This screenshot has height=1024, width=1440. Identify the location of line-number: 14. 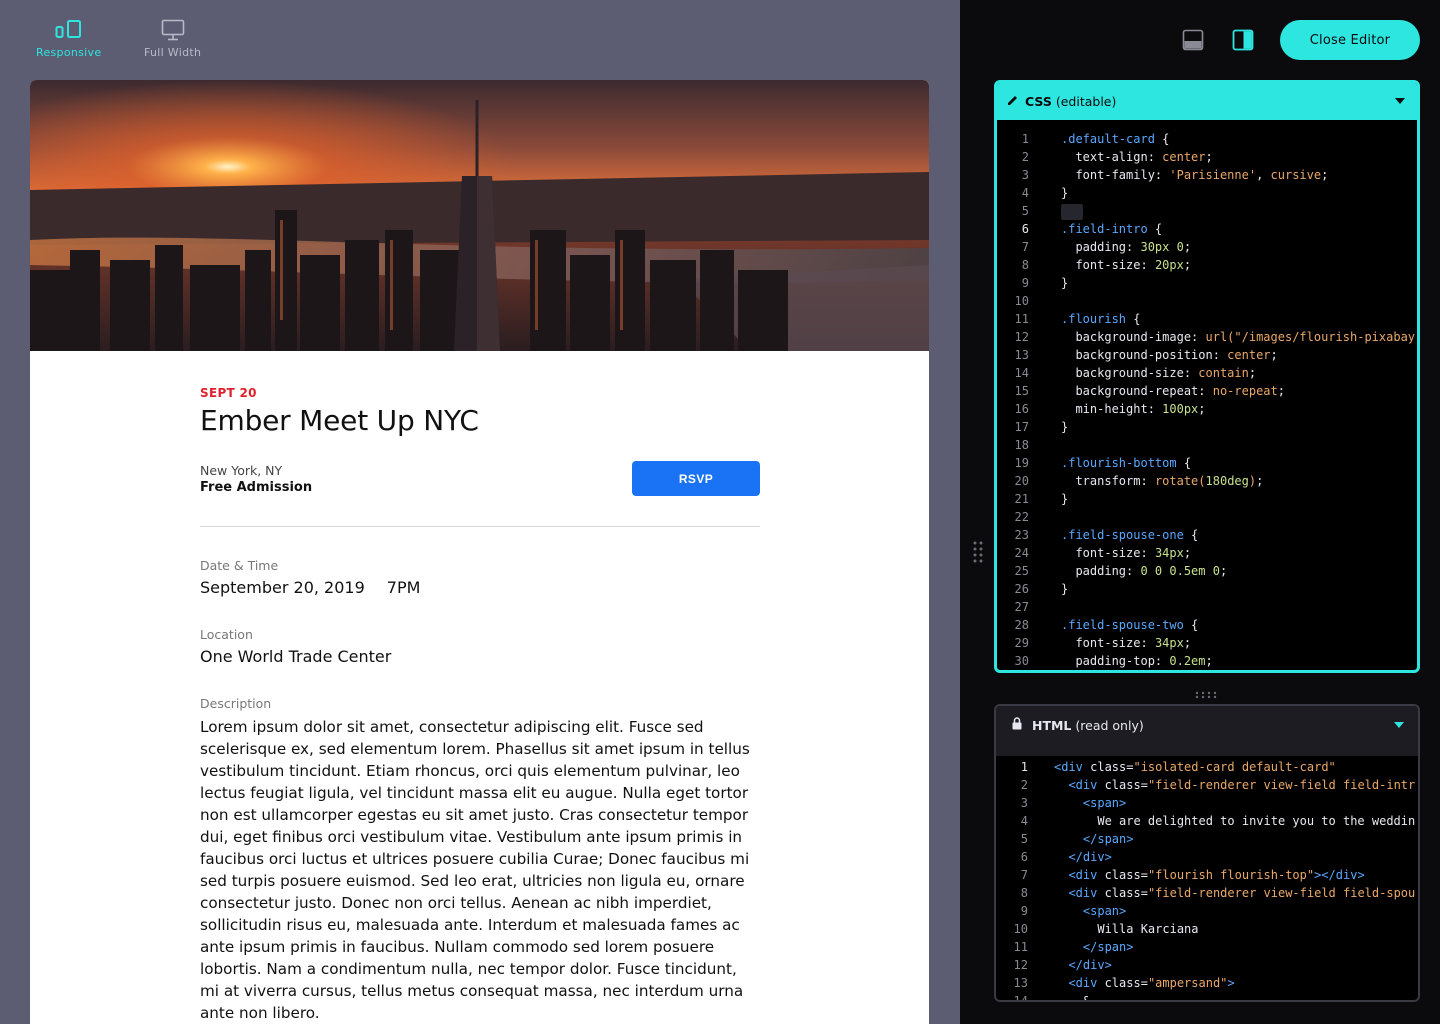
(1020, 998).